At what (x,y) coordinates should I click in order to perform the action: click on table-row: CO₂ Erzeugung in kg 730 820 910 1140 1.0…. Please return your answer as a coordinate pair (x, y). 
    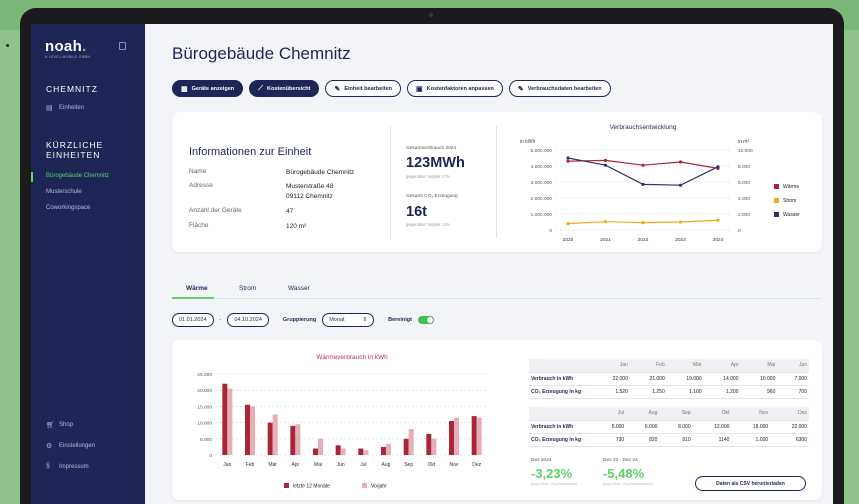
    Looking at the image, I should click on (669, 440).